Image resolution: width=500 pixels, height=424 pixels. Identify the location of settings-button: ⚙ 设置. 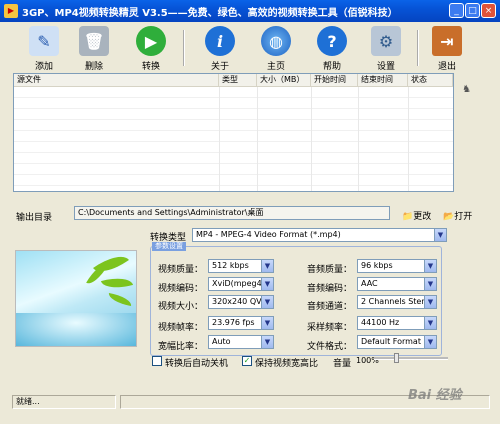
(386, 49).